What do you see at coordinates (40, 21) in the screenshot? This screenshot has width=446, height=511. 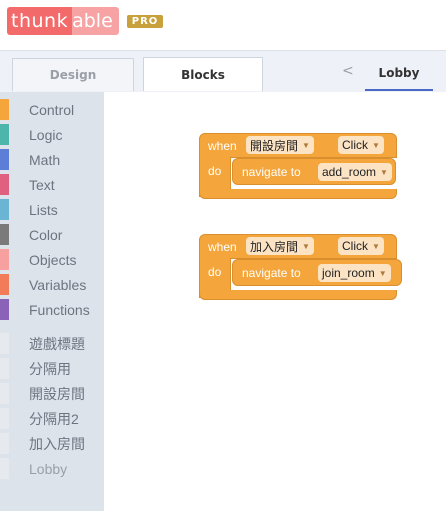 I see `logo-text-main: thunk` at bounding box center [40, 21].